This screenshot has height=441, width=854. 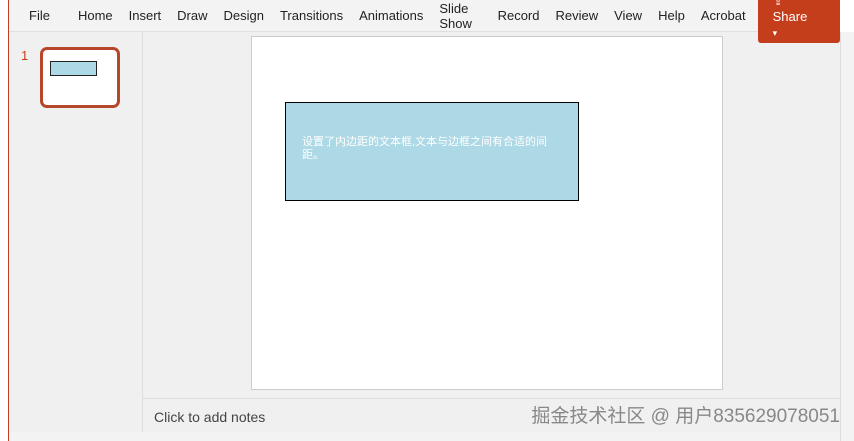 I want to click on tab-record: Record, so click(x=519, y=15).